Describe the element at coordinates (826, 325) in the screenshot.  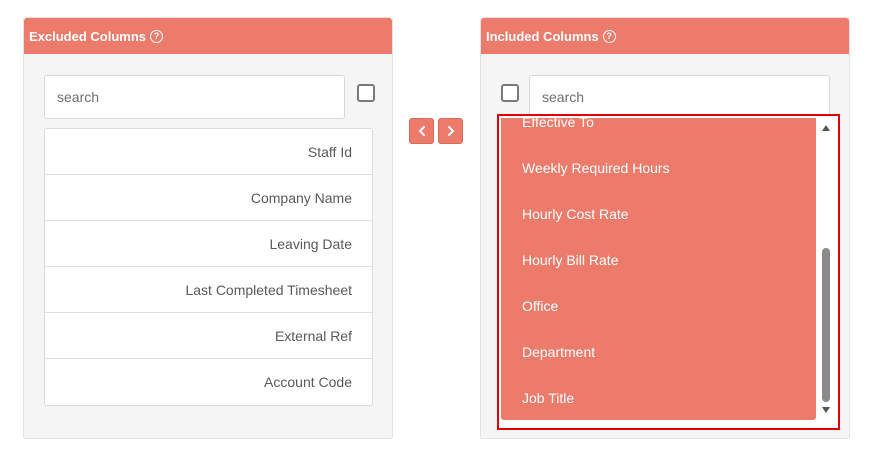
I see `scroll-thumb` at that location.